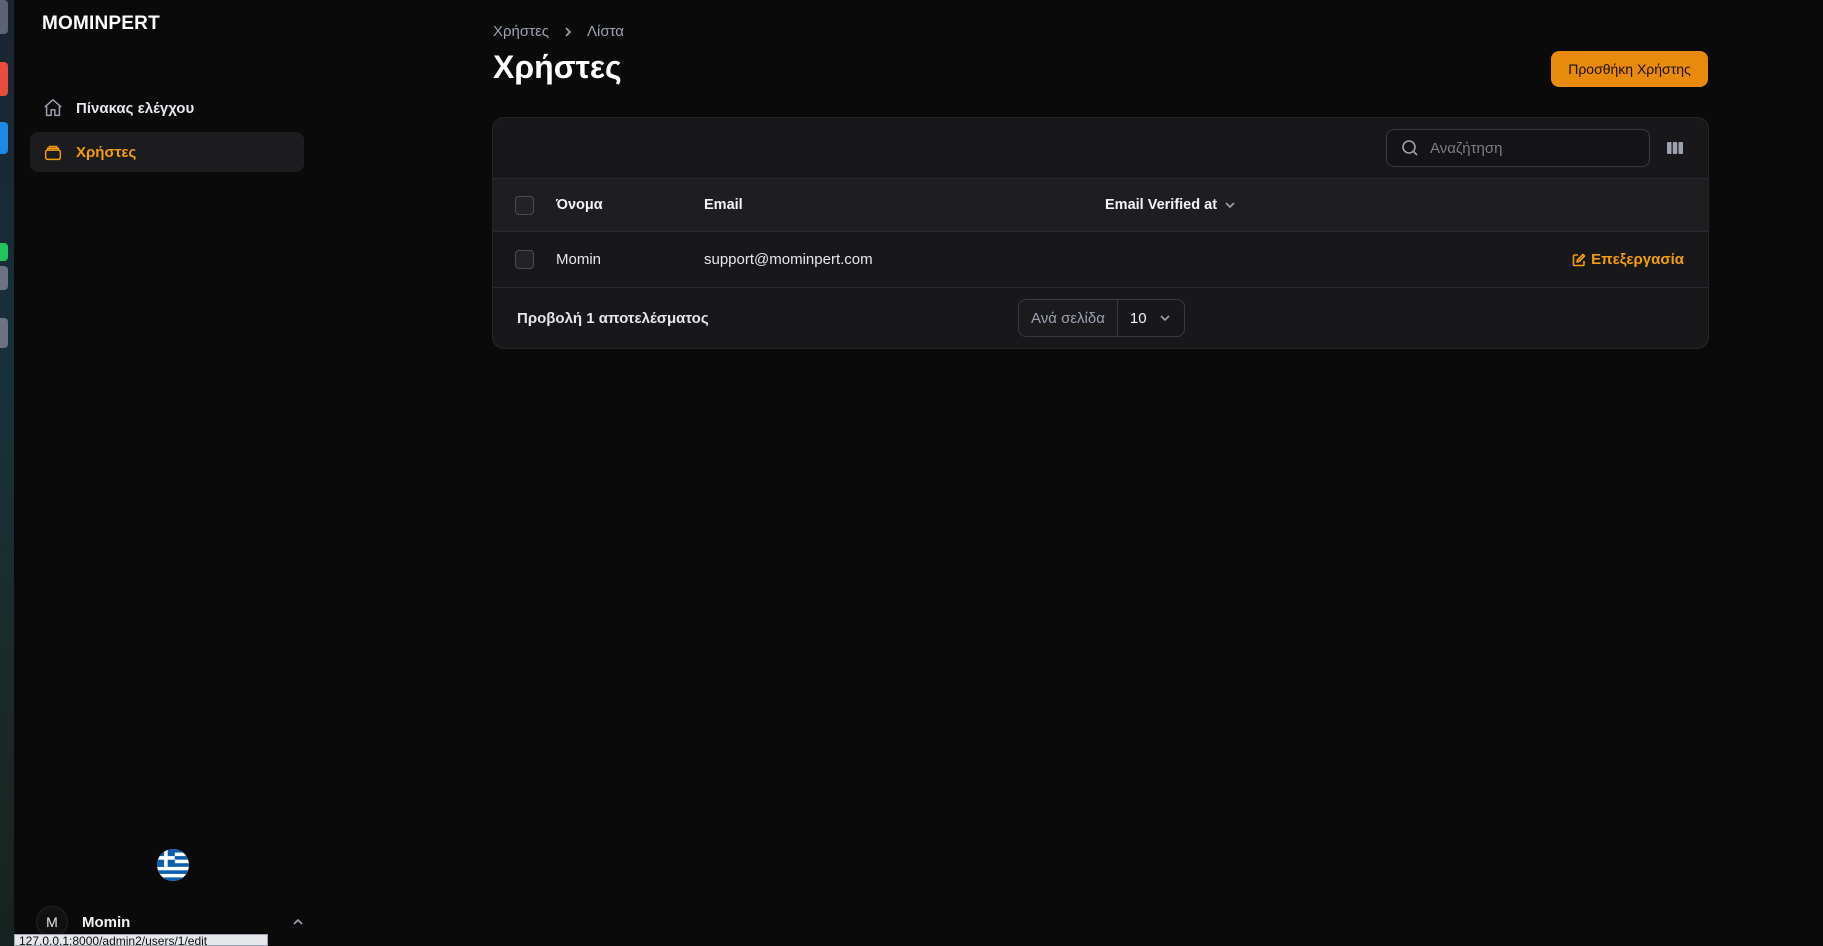  Describe the element at coordinates (568, 32) in the screenshot. I see `chevron-right-icon` at that location.